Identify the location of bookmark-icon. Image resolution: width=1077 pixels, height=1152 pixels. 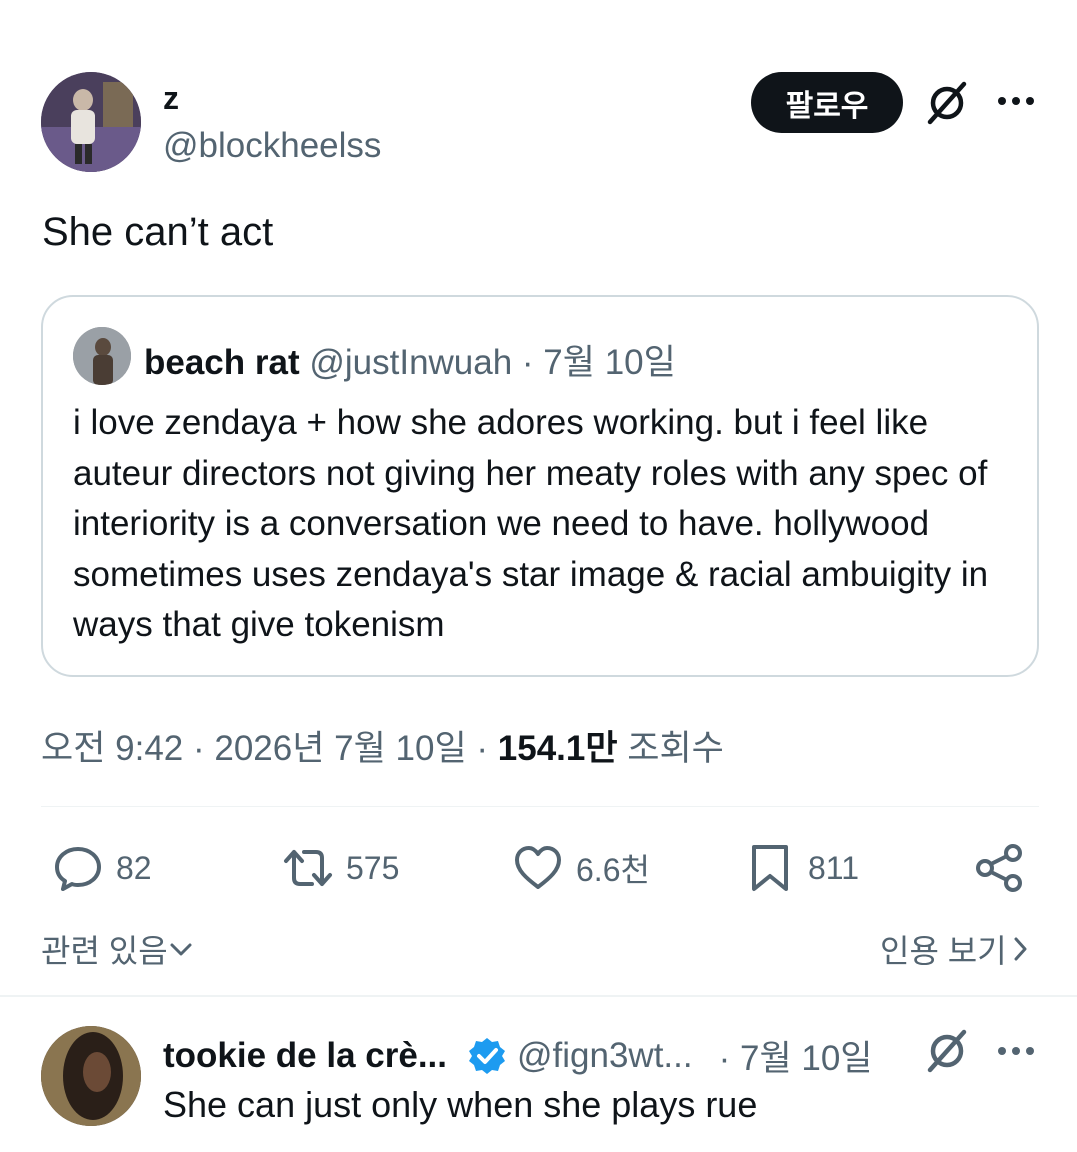
(770, 868).